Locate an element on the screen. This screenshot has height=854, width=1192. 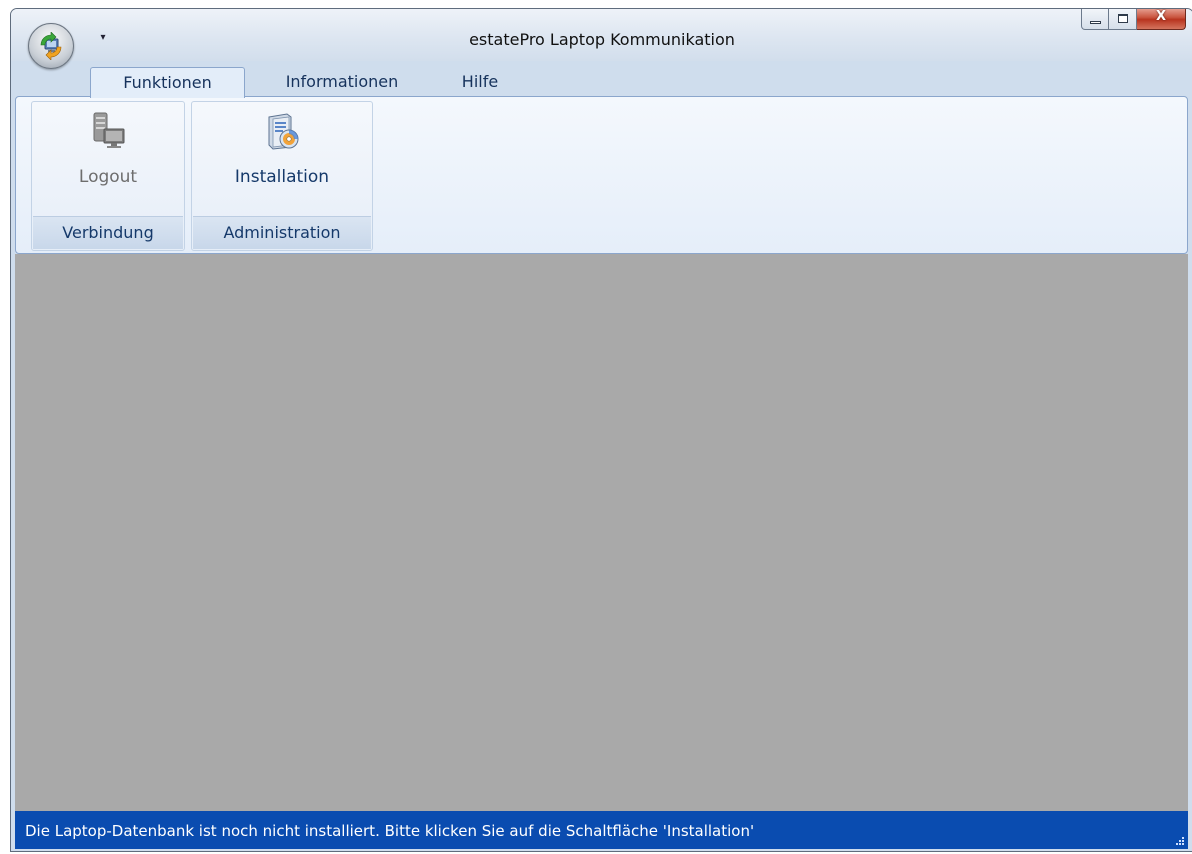
installation-button: Installation is located at coordinates (282, 157).